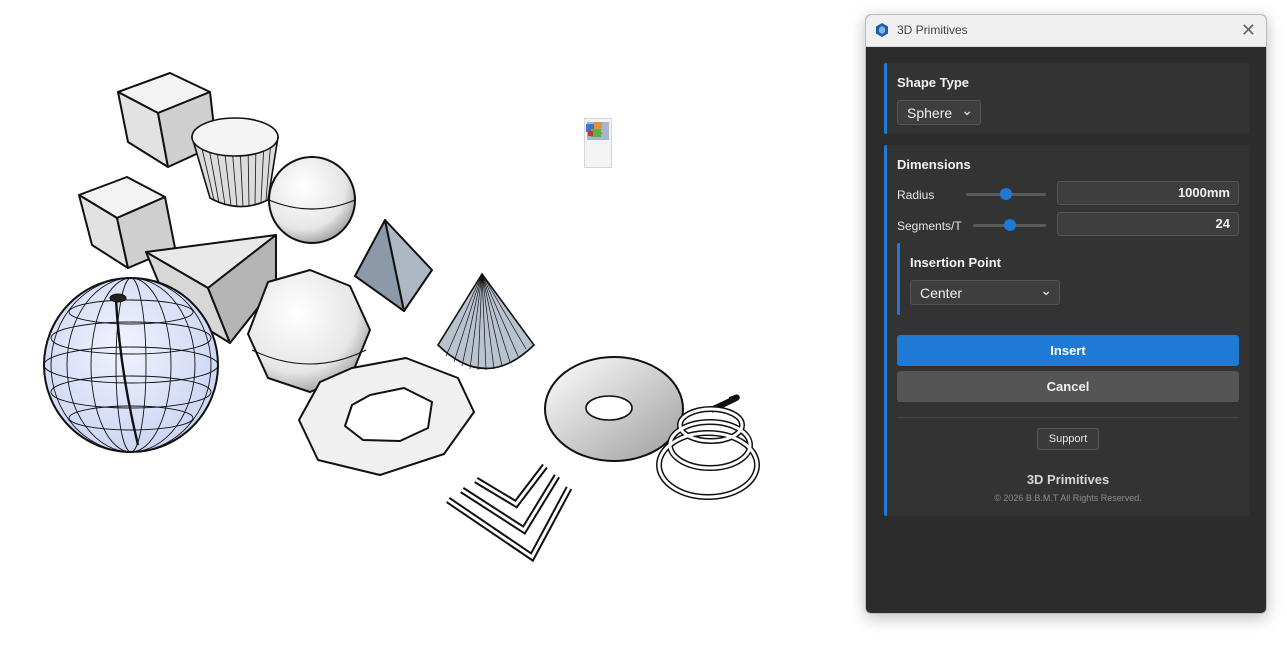 The width and height of the screenshot is (1287, 649). I want to click on shape-type-select: Sphere ⌄, so click(939, 112).